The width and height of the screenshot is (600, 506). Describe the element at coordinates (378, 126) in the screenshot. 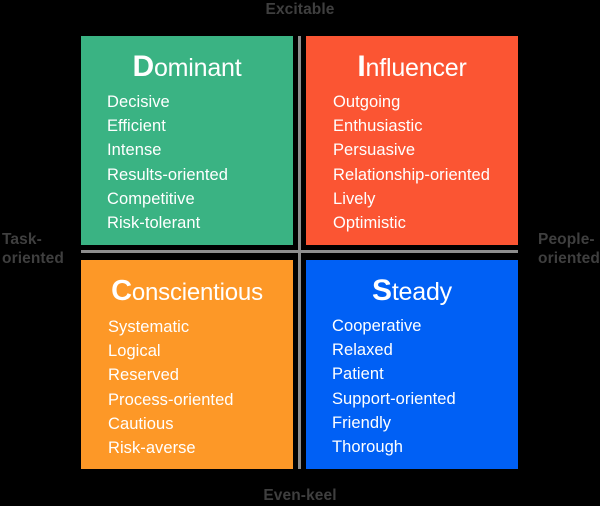

I see `list-item: Enthusiastic` at that location.